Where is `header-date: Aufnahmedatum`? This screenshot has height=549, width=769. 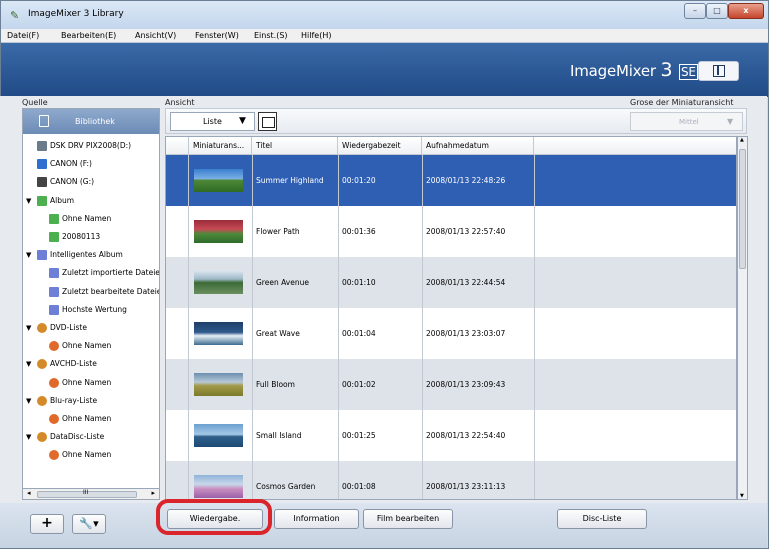
header-date: Aufnahmedatum is located at coordinates (478, 146).